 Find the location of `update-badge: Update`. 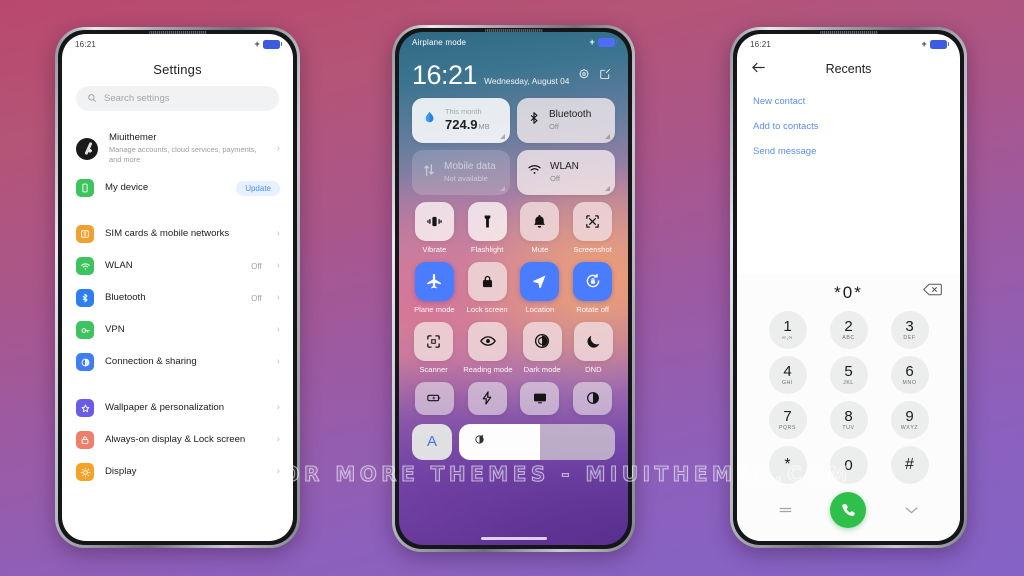

update-badge: Update is located at coordinates (258, 188).